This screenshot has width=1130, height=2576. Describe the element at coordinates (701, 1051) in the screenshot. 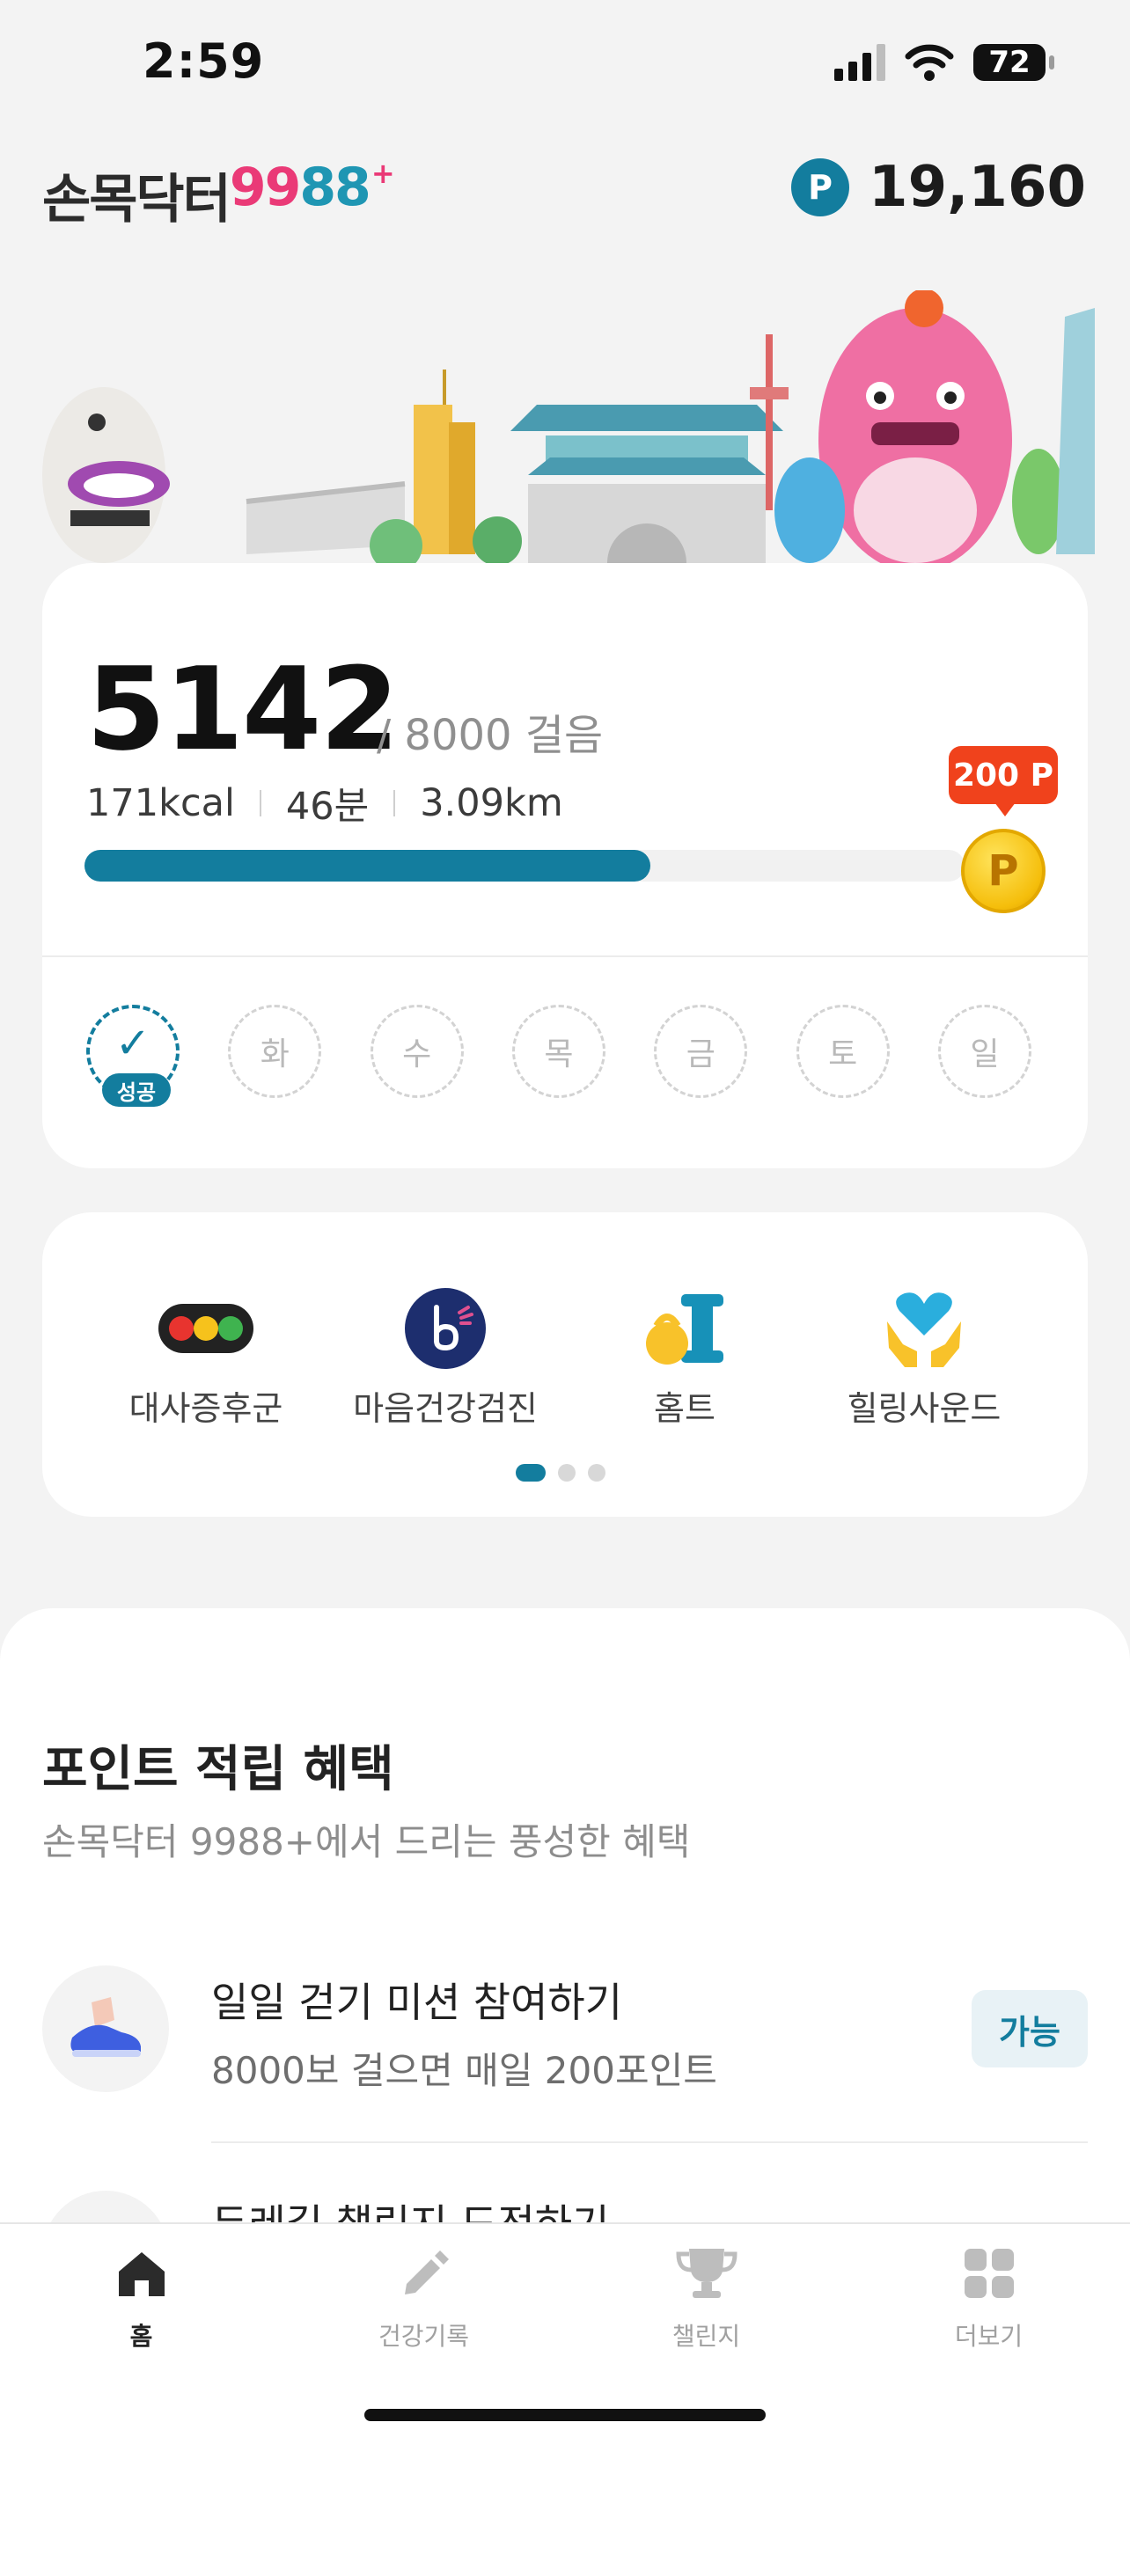

I see `day-indicator: 금` at that location.